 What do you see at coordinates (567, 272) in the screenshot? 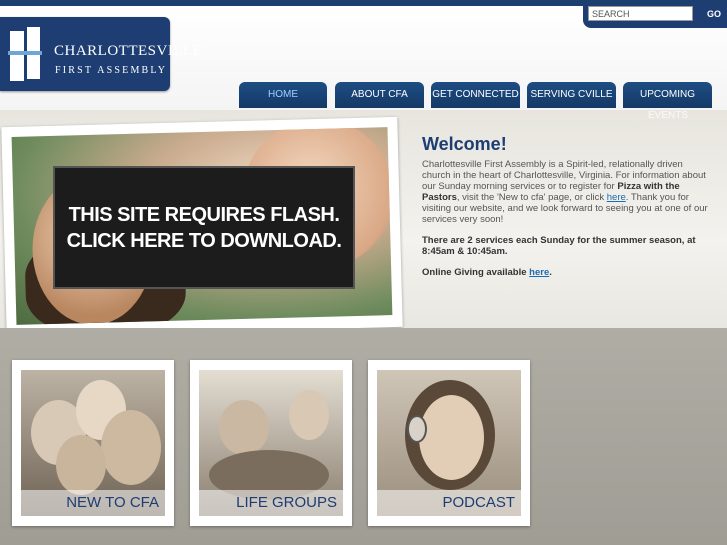
I see `welcome-paragraph-3: Online Giving available here.` at bounding box center [567, 272].